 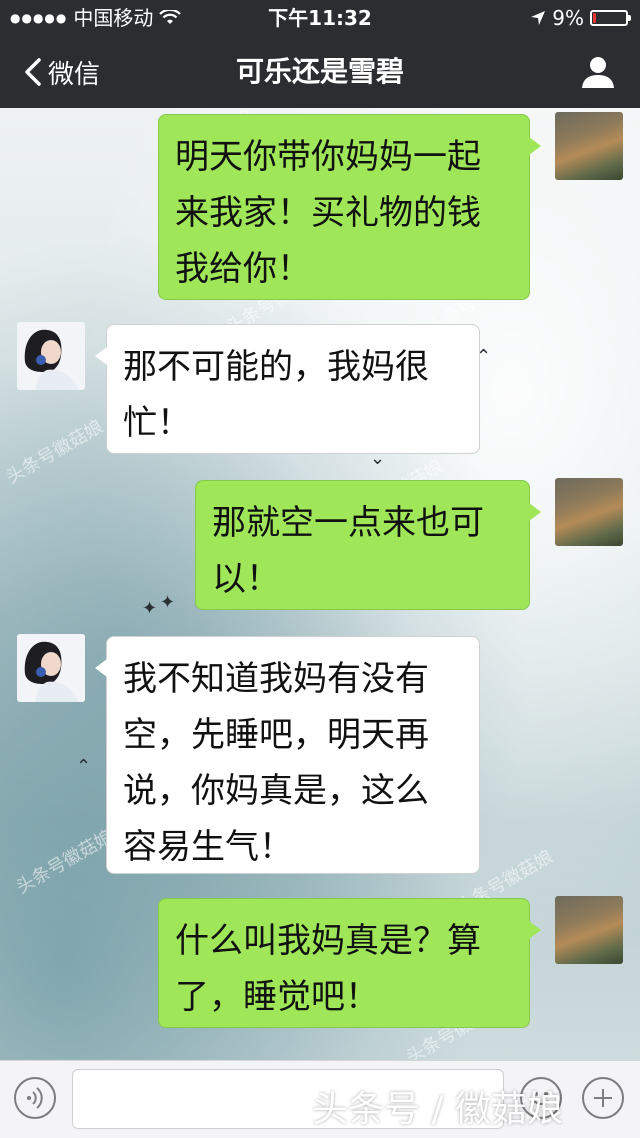 I want to click on battery-level, so click(x=594, y=18).